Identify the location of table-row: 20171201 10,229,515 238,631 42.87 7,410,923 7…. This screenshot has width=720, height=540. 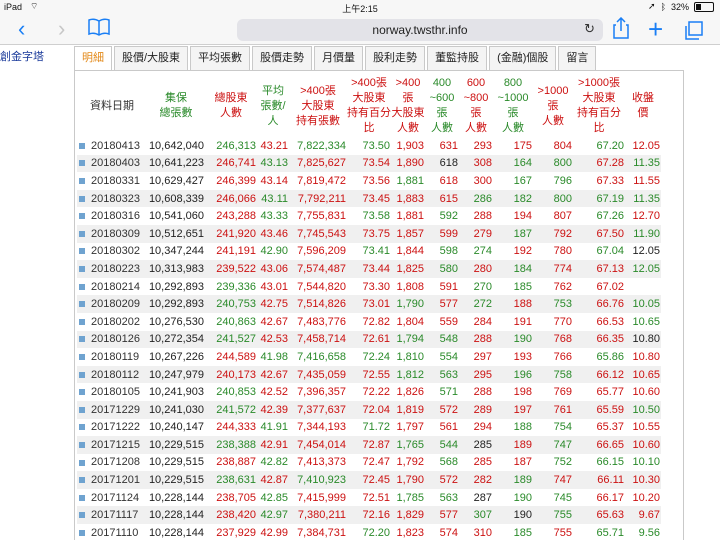
(369, 480).